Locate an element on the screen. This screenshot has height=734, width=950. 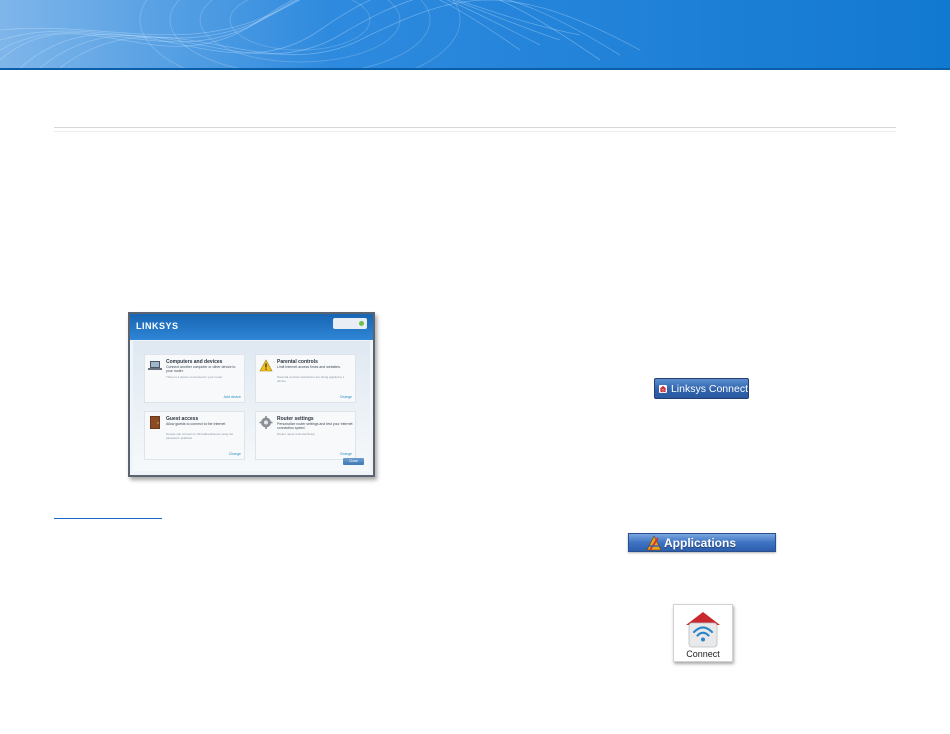
laptop-icon is located at coordinates (155, 365).